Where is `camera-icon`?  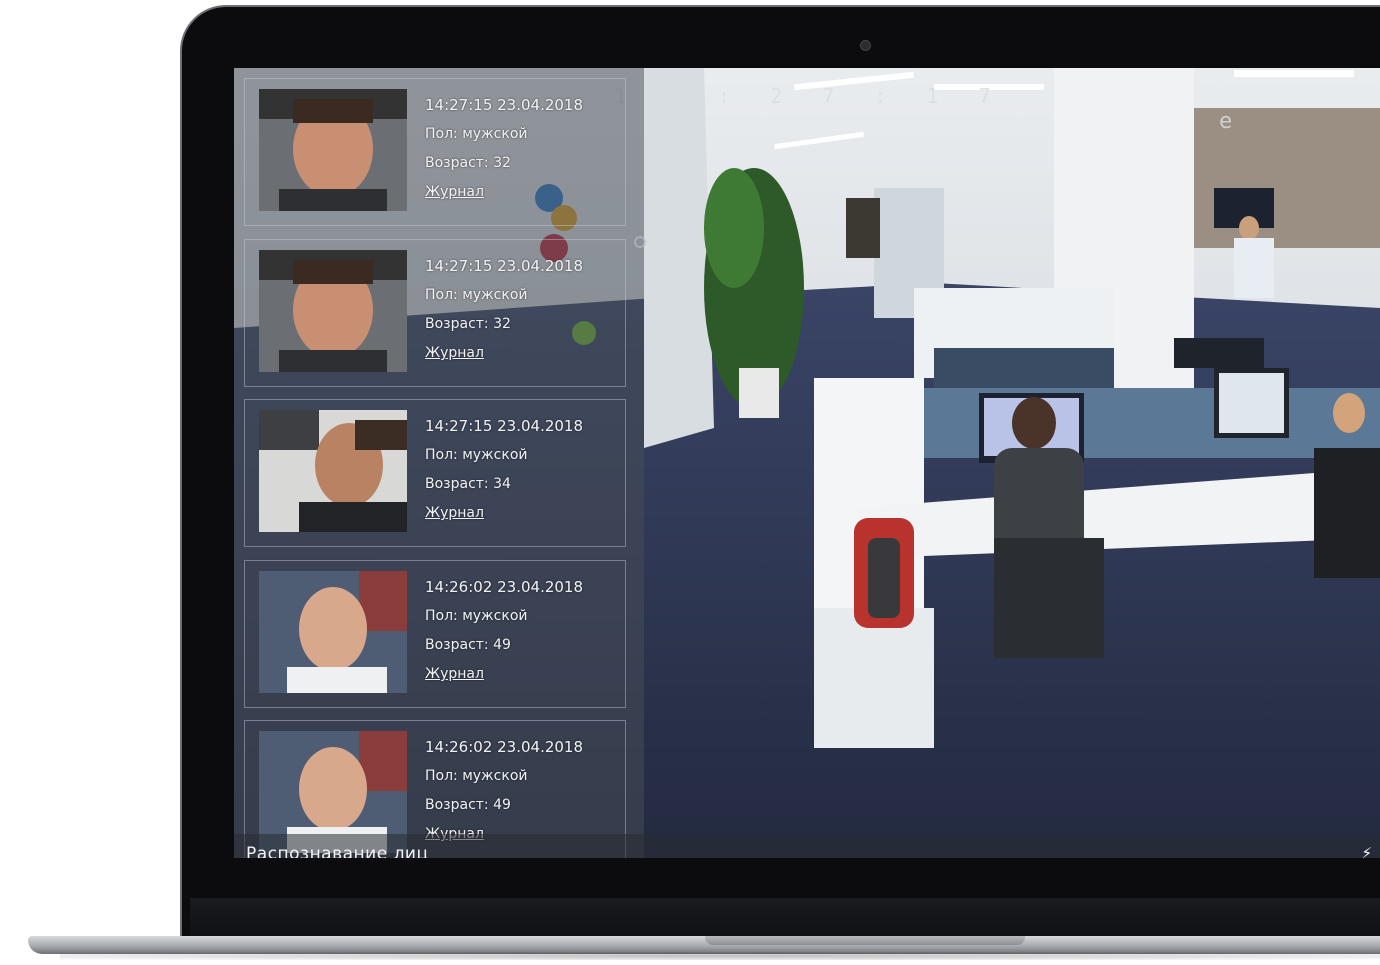 camera-icon is located at coordinates (865, 45).